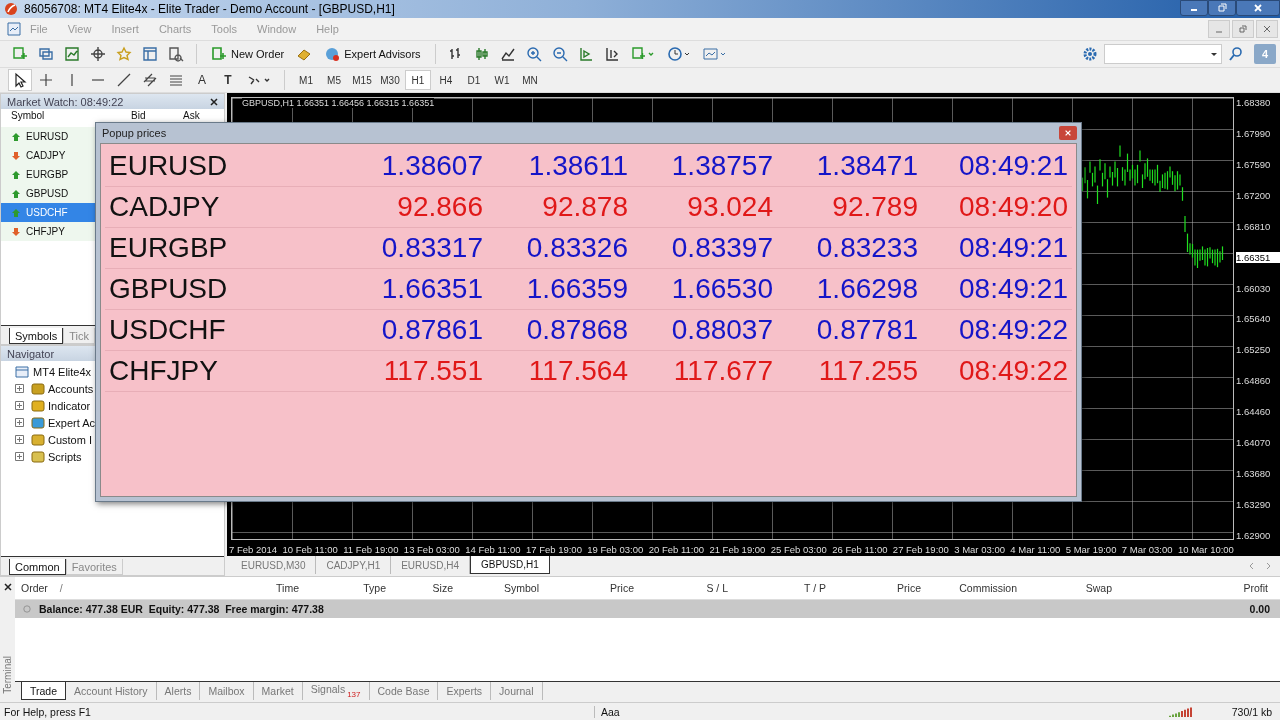 This screenshot has width=1280, height=720. Describe the element at coordinates (1254, 164) in the screenshot. I see `price-label: 1.67590` at that location.